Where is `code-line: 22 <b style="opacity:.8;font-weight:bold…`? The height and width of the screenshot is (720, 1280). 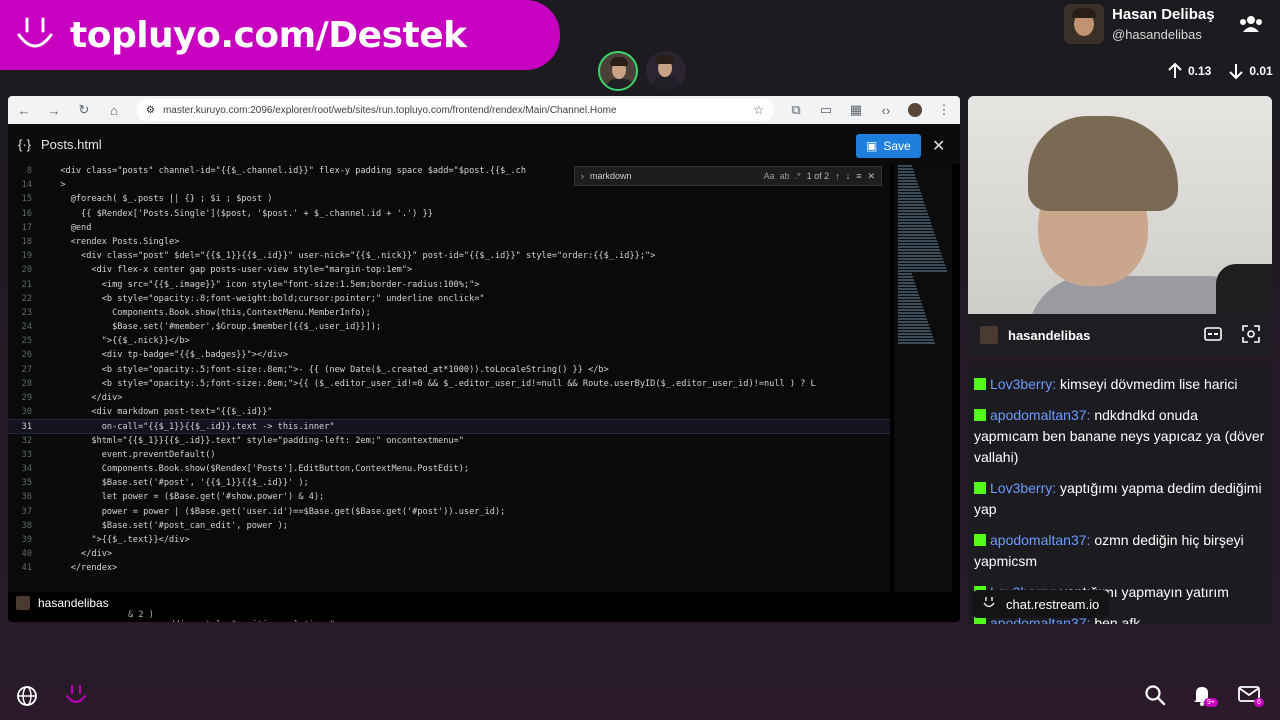 code-line: 22 <b style="opacity:.8;font-weight:bold… is located at coordinates (449, 299).